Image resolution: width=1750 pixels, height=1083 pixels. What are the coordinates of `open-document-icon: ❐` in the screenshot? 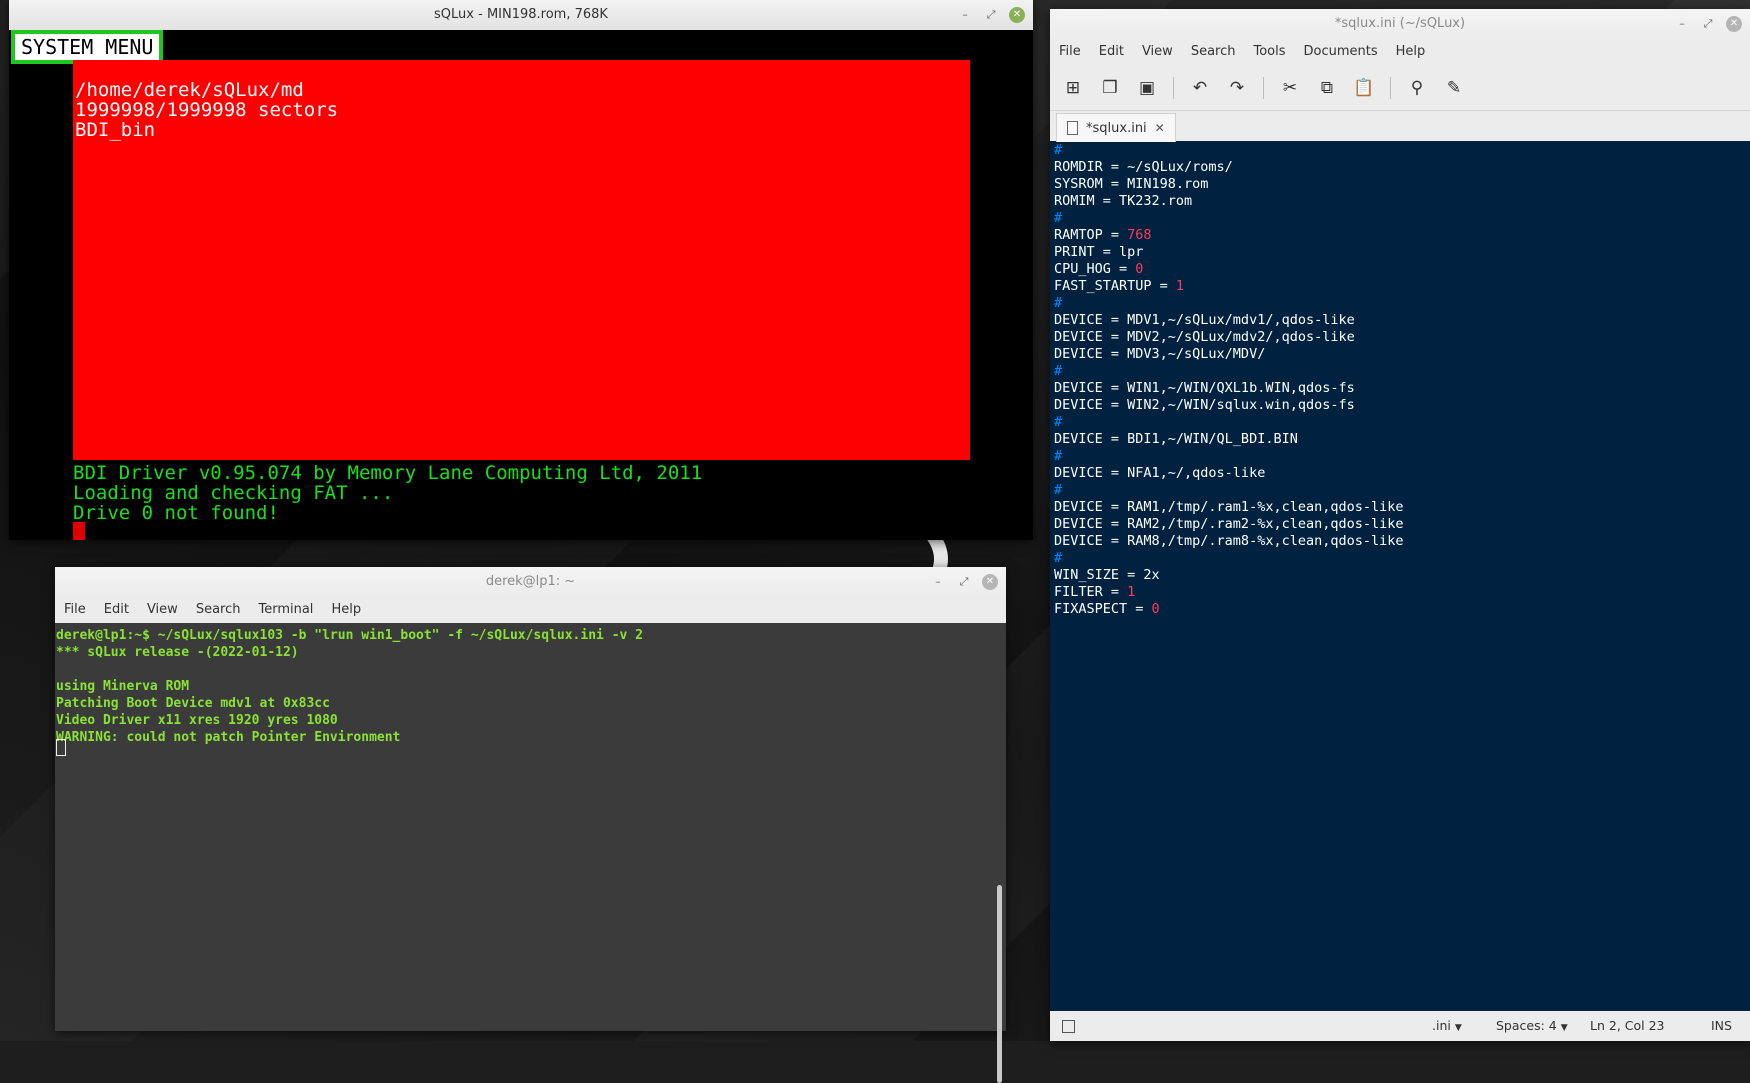 It's located at (1110, 88).